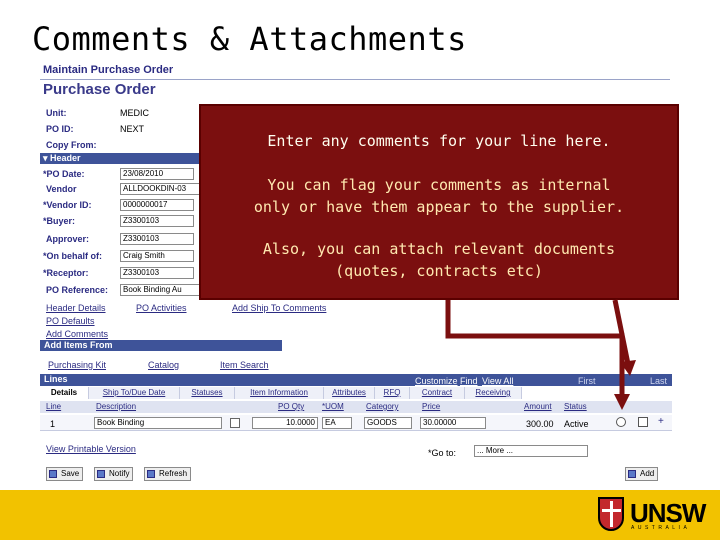 This screenshot has height=540, width=720. What do you see at coordinates (77, 290) in the screenshot?
I see `po-reference-label: PO Reference:` at bounding box center [77, 290].